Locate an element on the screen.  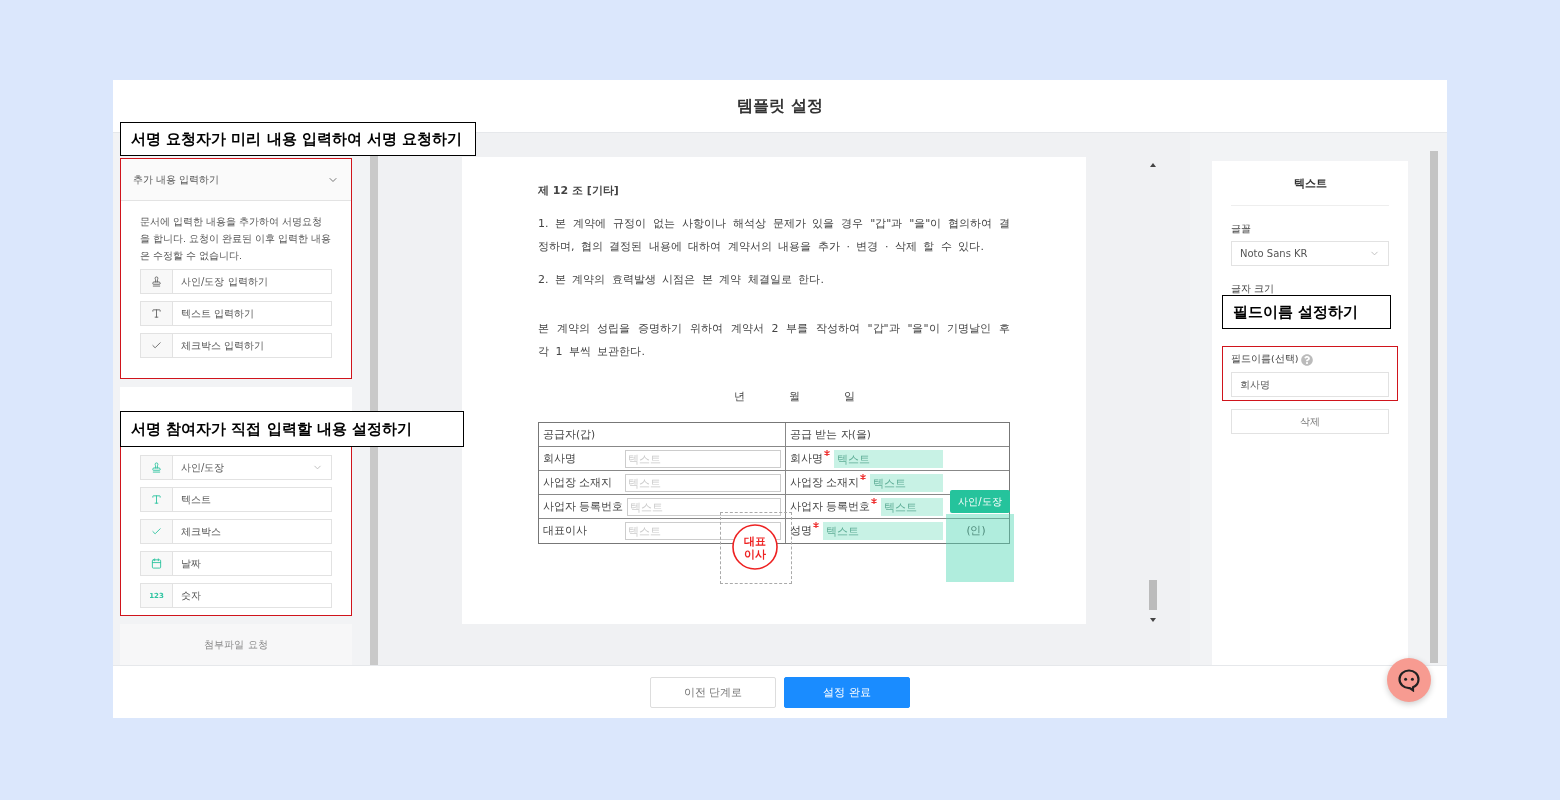
row-label: 대표이사 is located at coordinates (565, 531).